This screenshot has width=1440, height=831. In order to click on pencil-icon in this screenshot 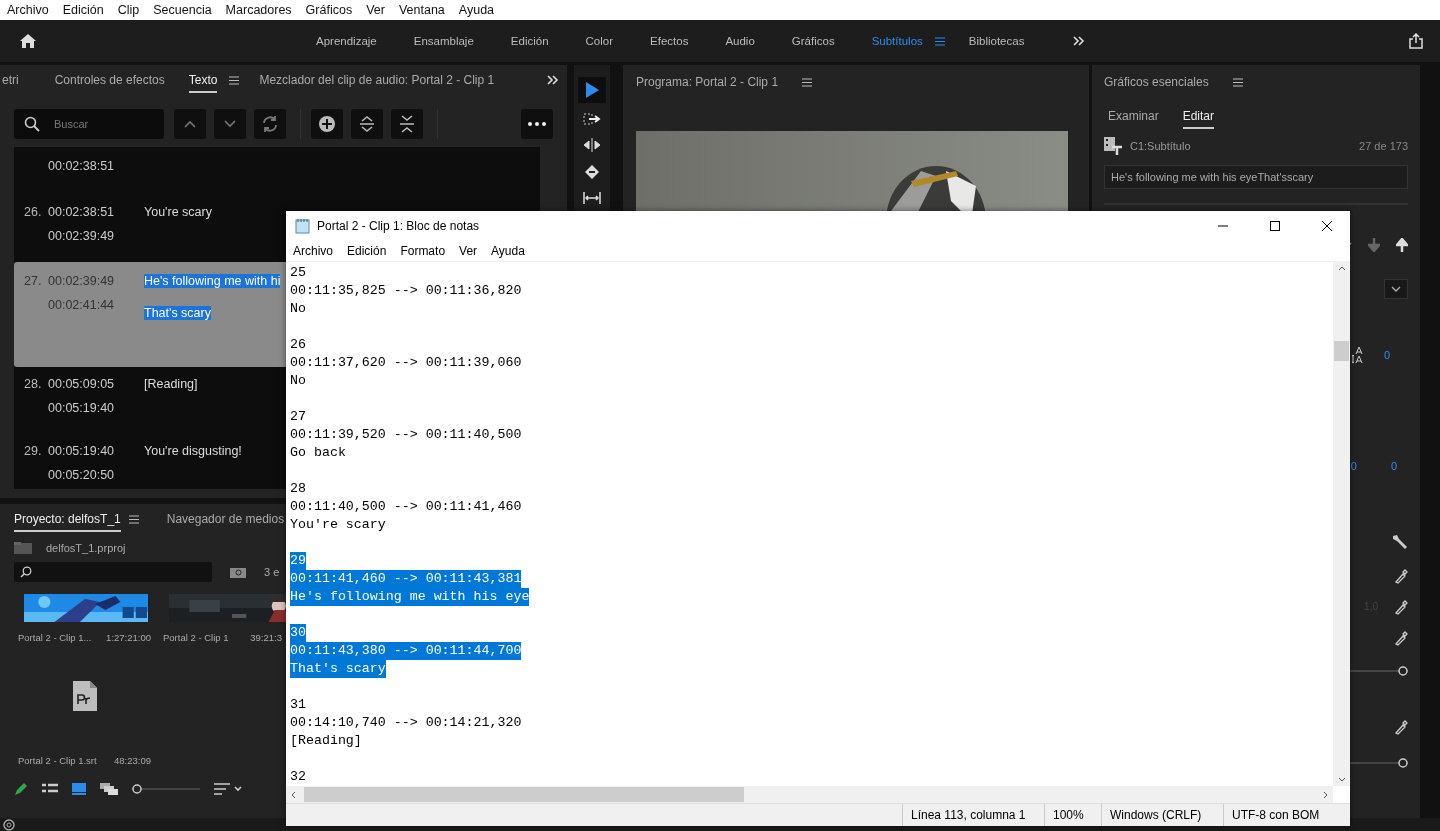, I will do `click(21, 789)`.